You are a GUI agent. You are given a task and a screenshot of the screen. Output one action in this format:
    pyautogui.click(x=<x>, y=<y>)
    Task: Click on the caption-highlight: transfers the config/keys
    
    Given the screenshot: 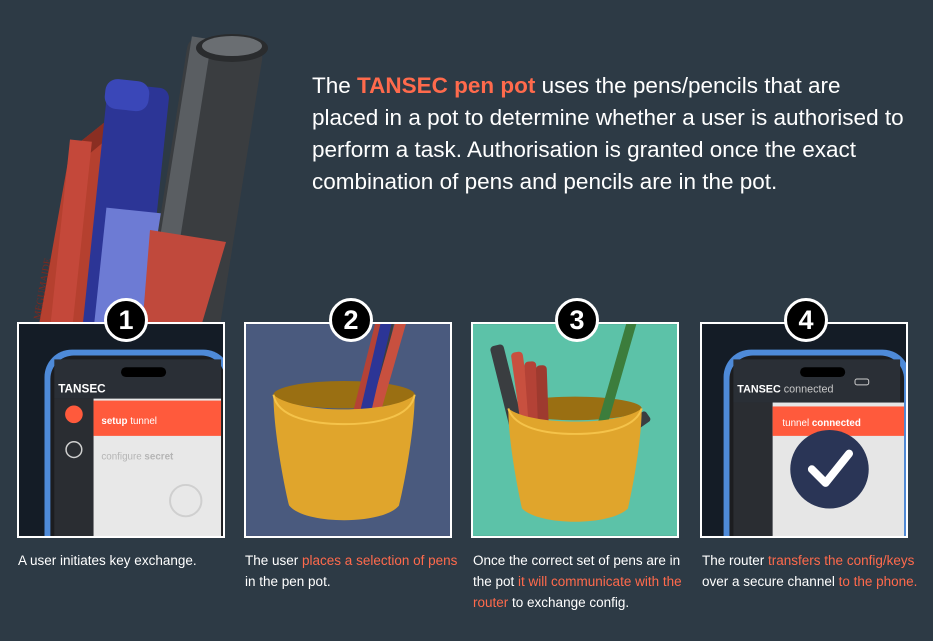 What is the action you would take?
    pyautogui.click(x=841, y=560)
    